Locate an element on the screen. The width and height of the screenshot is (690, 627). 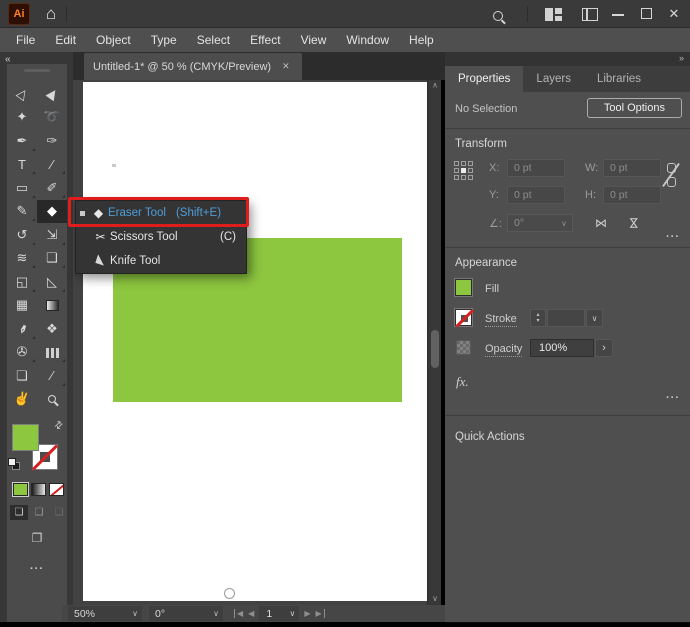
line-segment-tool: ∕ is located at coordinates (52, 165).